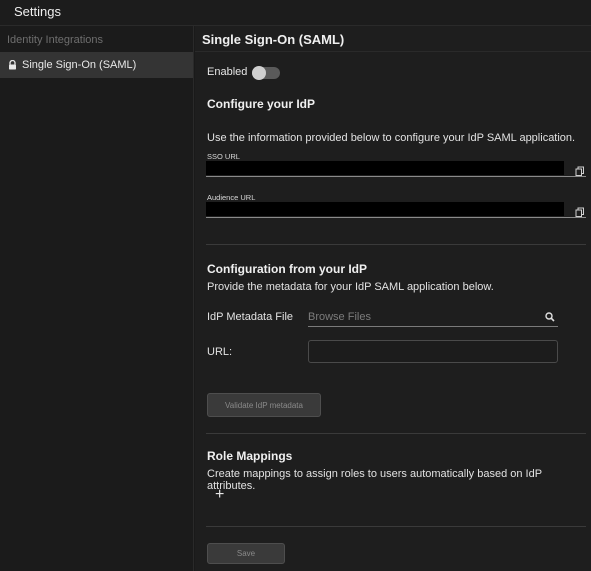 This screenshot has height=571, width=591. I want to click on role-mappings-heading: Role Mappings, so click(250, 456).